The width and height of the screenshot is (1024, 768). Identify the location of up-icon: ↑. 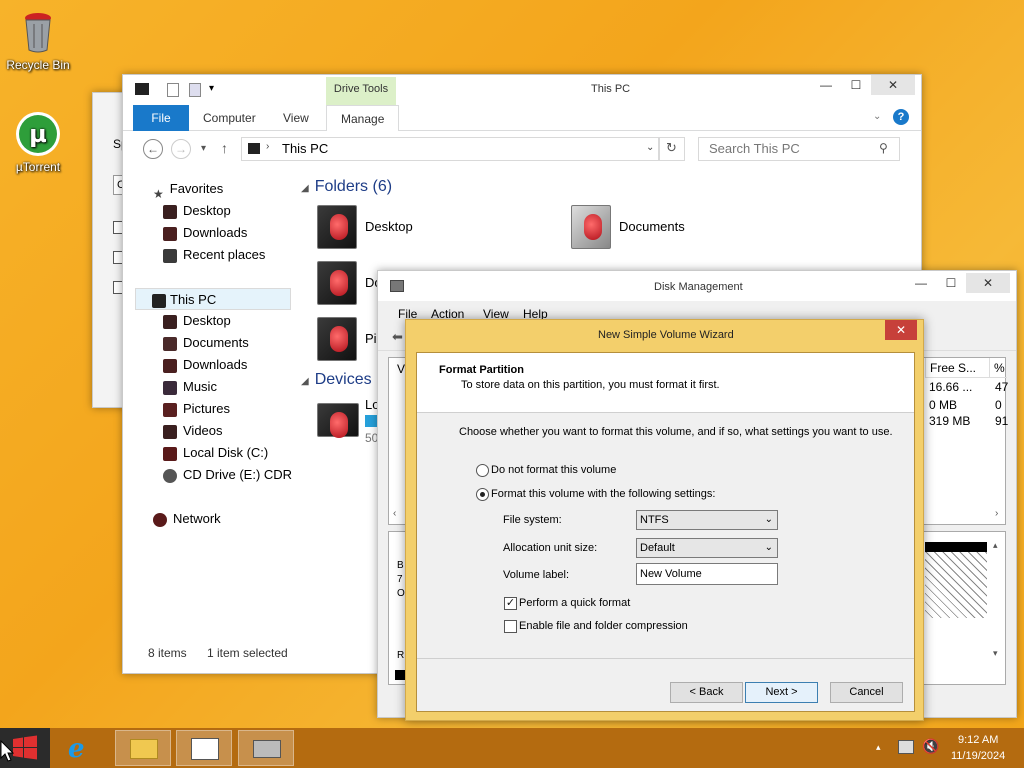
(224, 148).